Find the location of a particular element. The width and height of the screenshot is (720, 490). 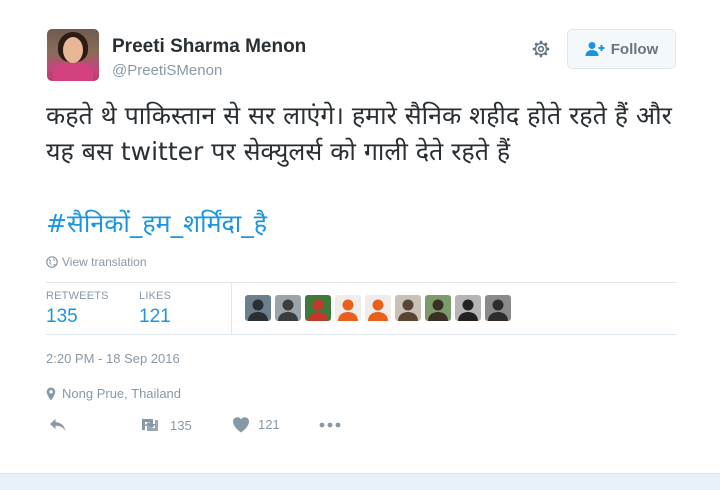

follow-button: Follow is located at coordinates (621, 49).